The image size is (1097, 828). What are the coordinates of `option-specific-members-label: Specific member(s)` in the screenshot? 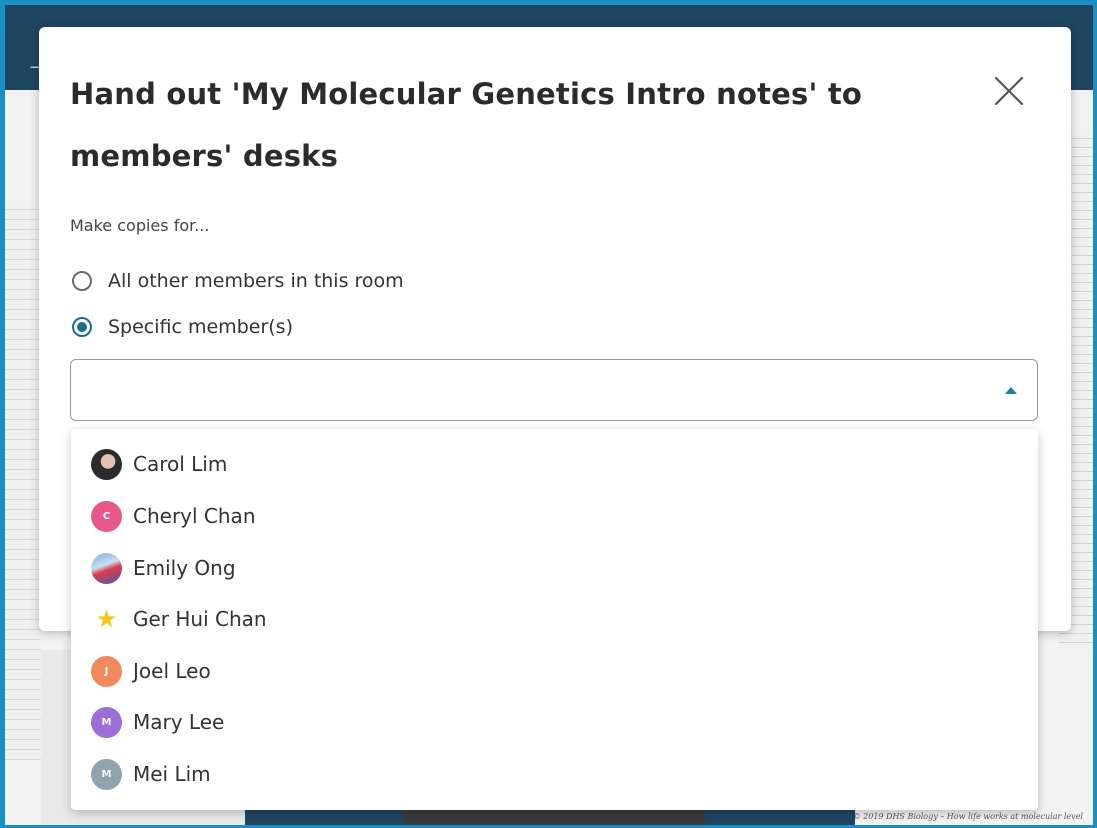 It's located at (200, 327).